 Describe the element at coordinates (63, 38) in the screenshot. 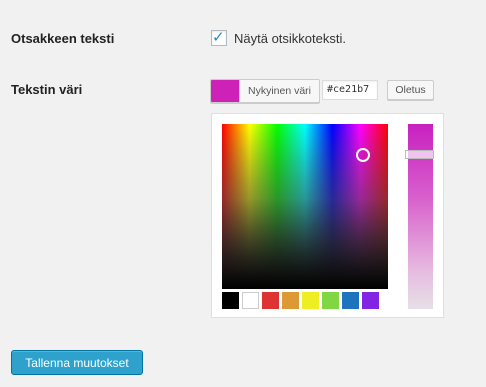

I see `header-text-label: Otsakkeen teksti` at that location.